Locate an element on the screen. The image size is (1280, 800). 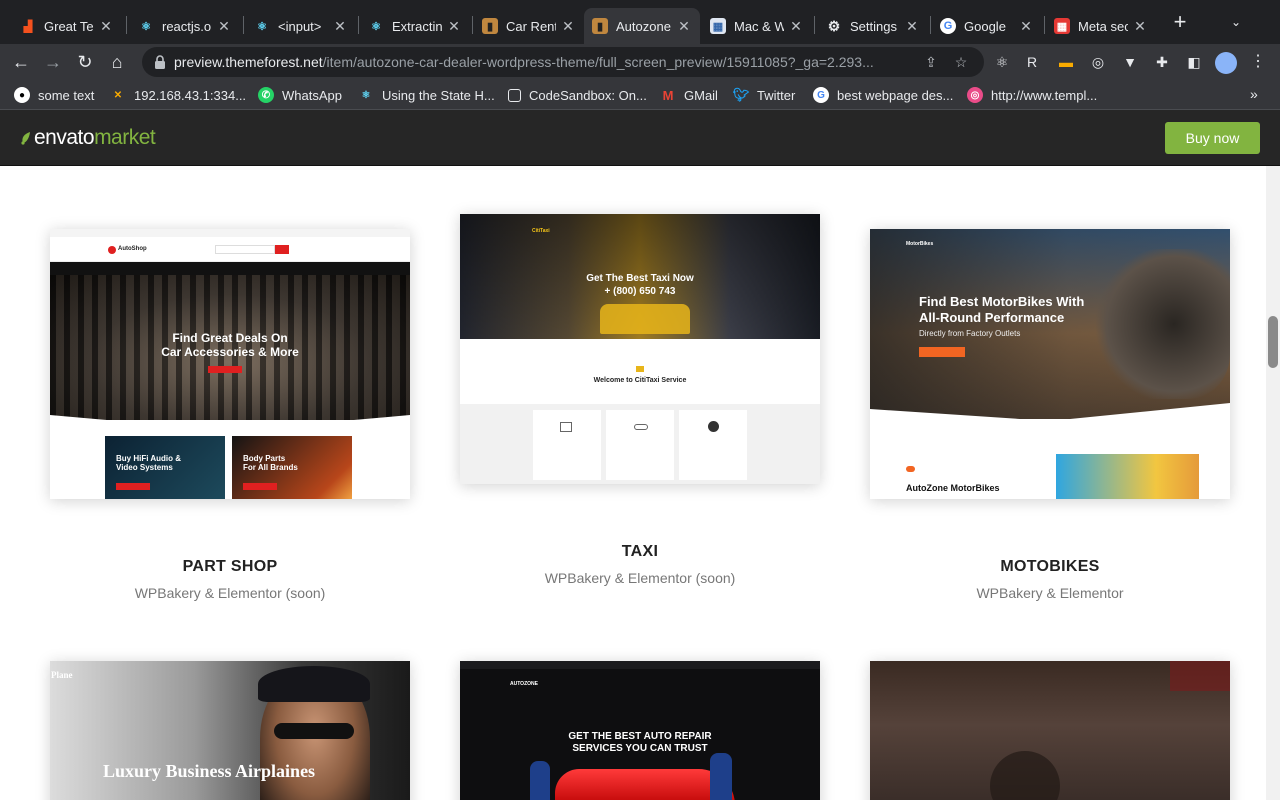
envato-logo: envato market is located at coordinates (88, 138).